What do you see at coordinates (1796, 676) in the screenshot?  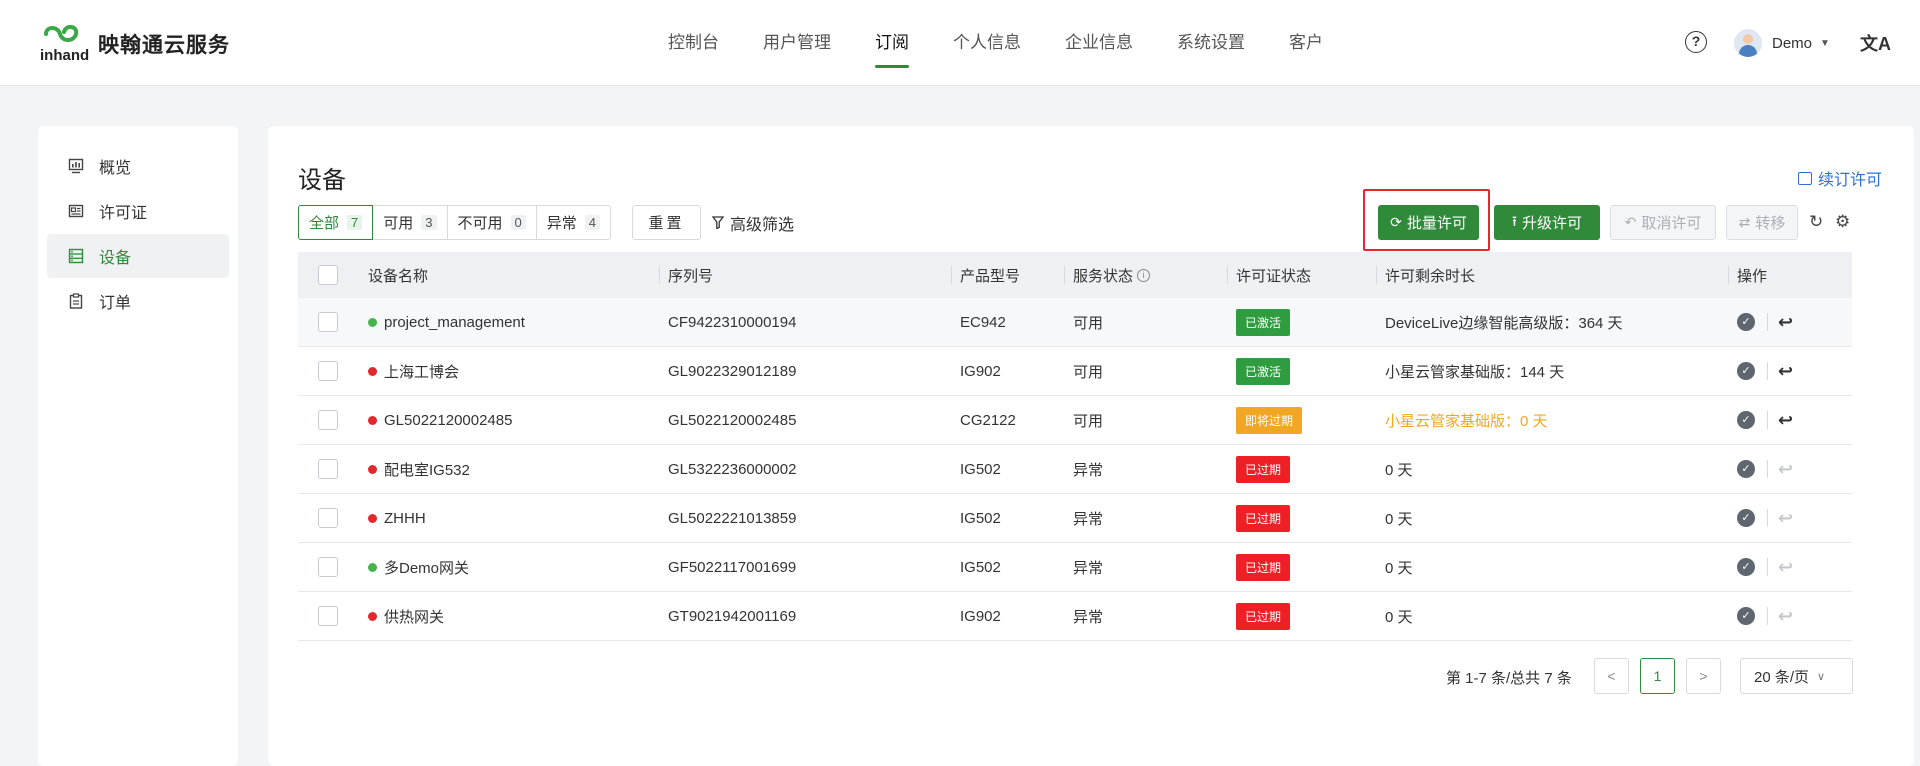 I see `page-size-select: 20 条/页 ∨` at bounding box center [1796, 676].